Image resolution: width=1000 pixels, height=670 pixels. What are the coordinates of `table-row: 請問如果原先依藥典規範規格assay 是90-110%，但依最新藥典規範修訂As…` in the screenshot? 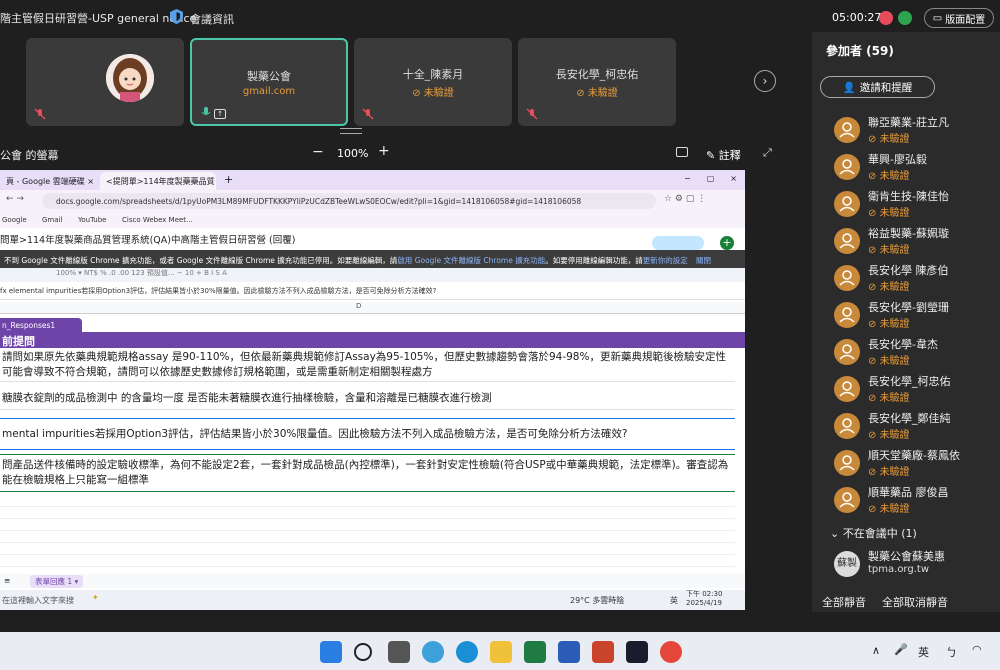 It's located at (367, 366).